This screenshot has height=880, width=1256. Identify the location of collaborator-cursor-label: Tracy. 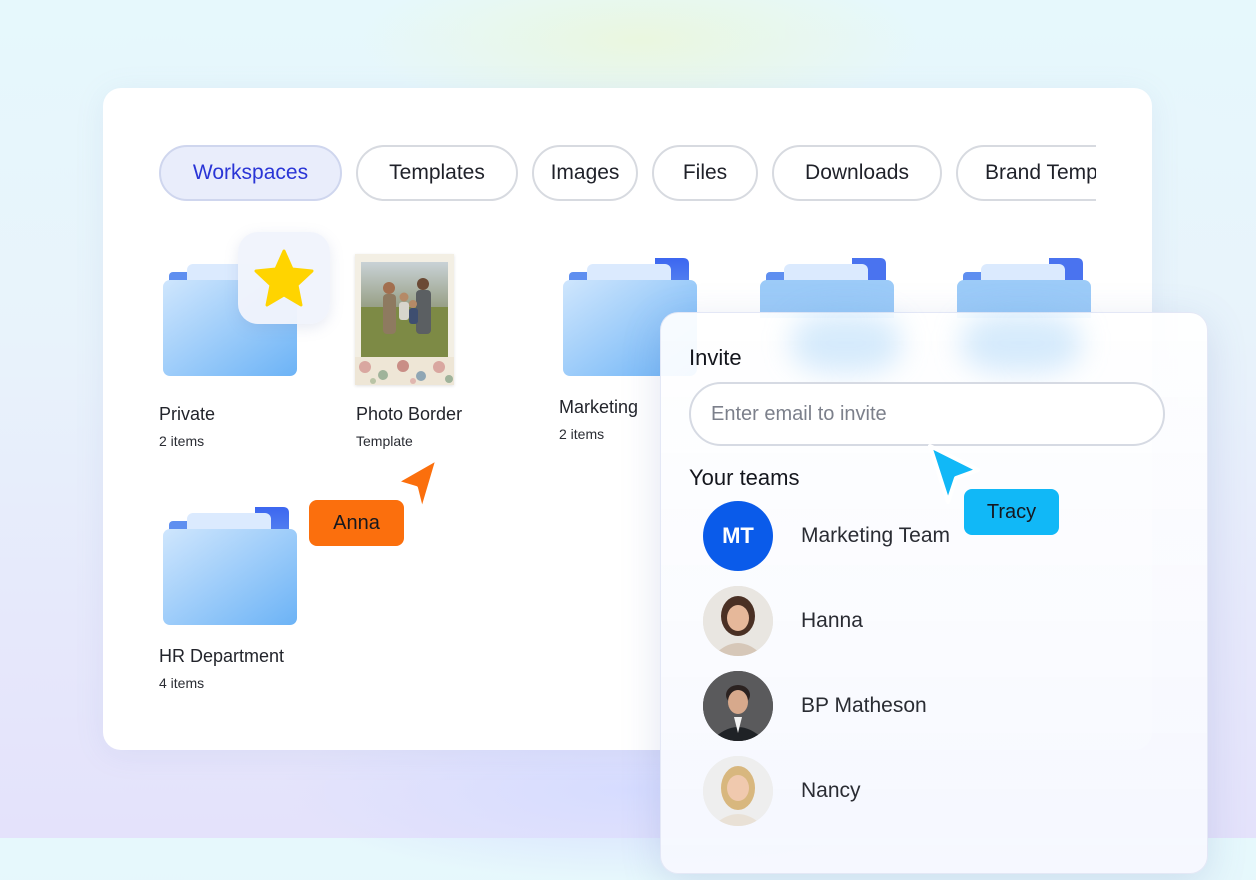
(1011, 512).